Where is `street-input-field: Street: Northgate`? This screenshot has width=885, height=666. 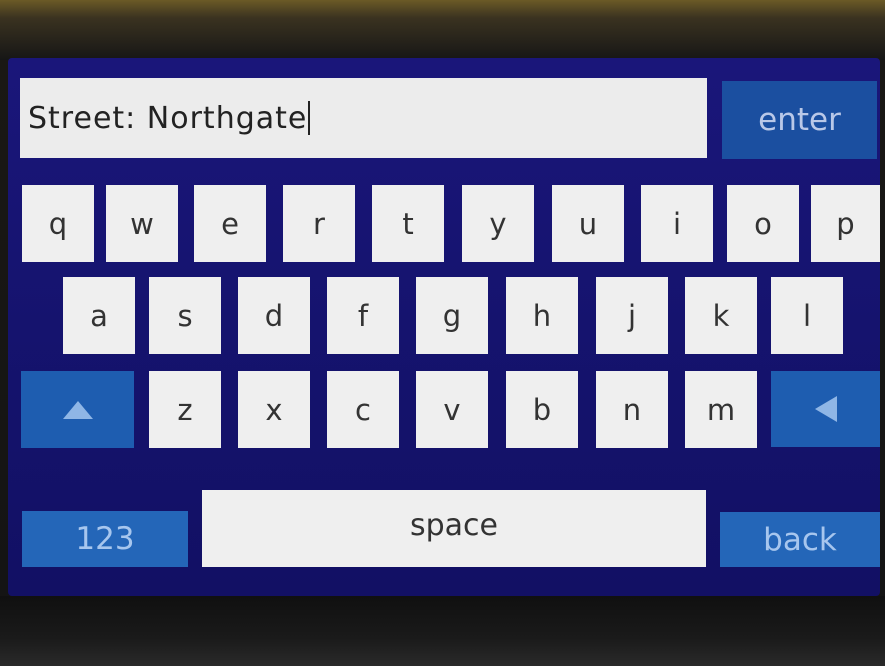 street-input-field: Street: Northgate is located at coordinates (363, 118).